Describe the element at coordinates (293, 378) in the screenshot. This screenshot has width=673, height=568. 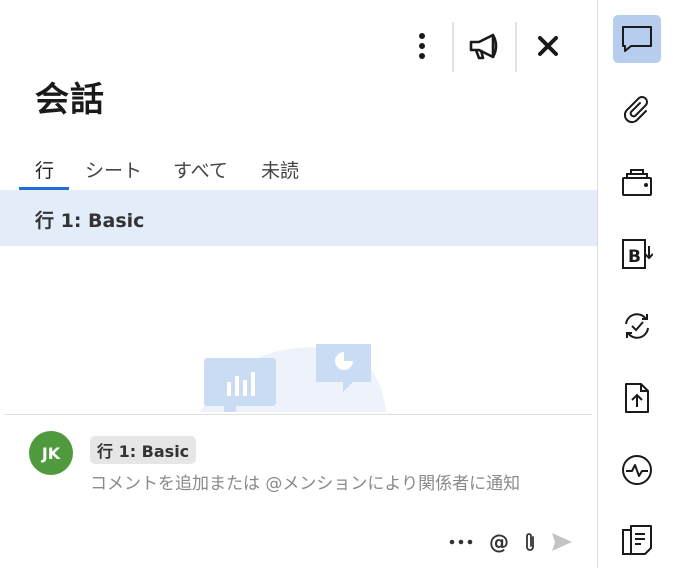
I see `empty-conversation-illustration` at that location.